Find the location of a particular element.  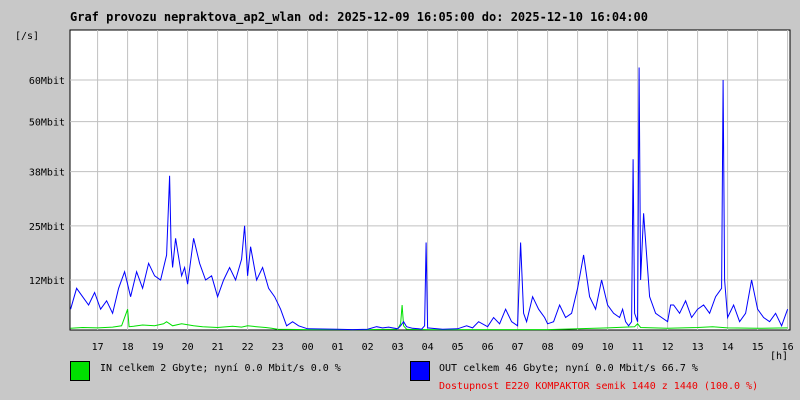

y-tick-label: 60Mbit is located at coordinates (47, 81).